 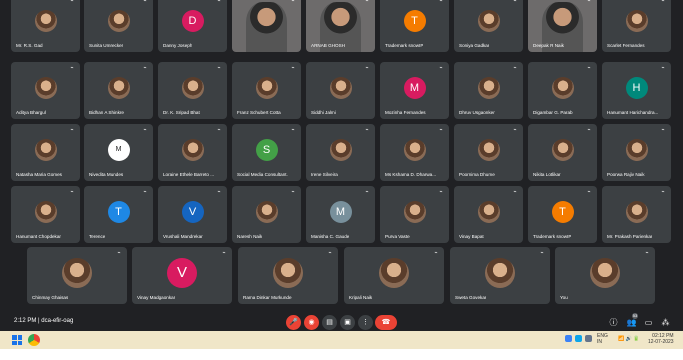 What do you see at coordinates (636, 214) in the screenshot?
I see `participant-tile: ⌁ Mr. Prakash Parienkar` at bounding box center [636, 214].